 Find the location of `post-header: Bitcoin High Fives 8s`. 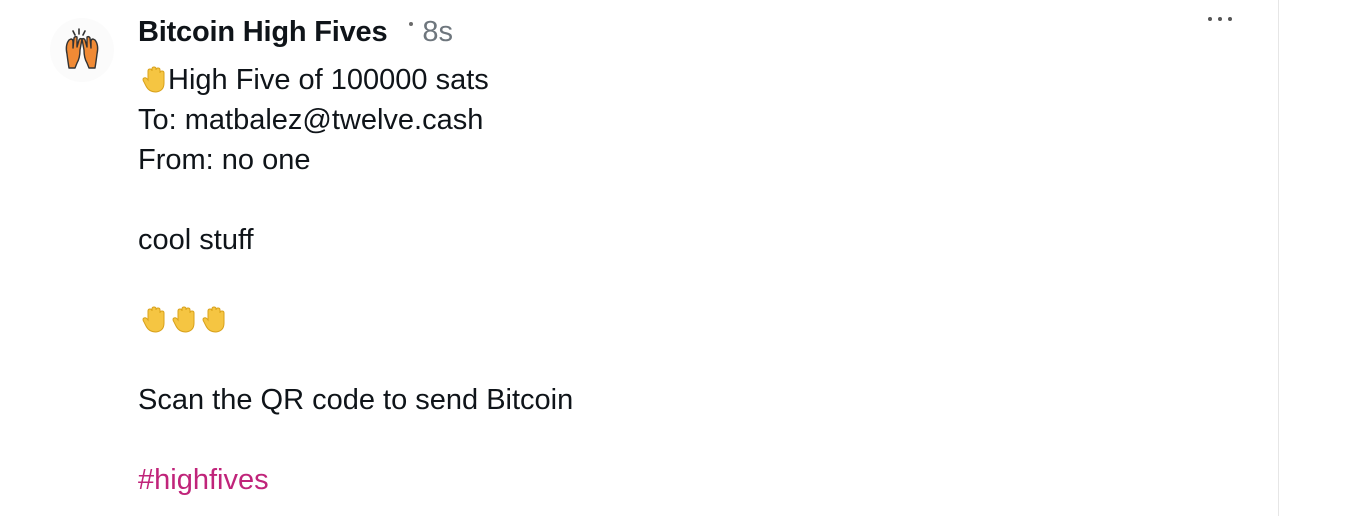

post-header: Bitcoin High Fives 8s is located at coordinates (295, 32).